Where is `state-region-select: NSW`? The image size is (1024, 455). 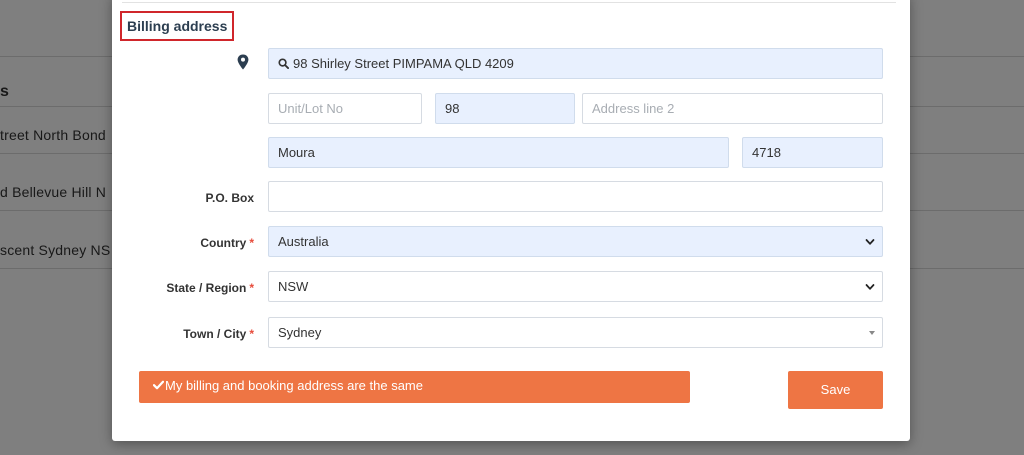 state-region-select: NSW is located at coordinates (575, 286).